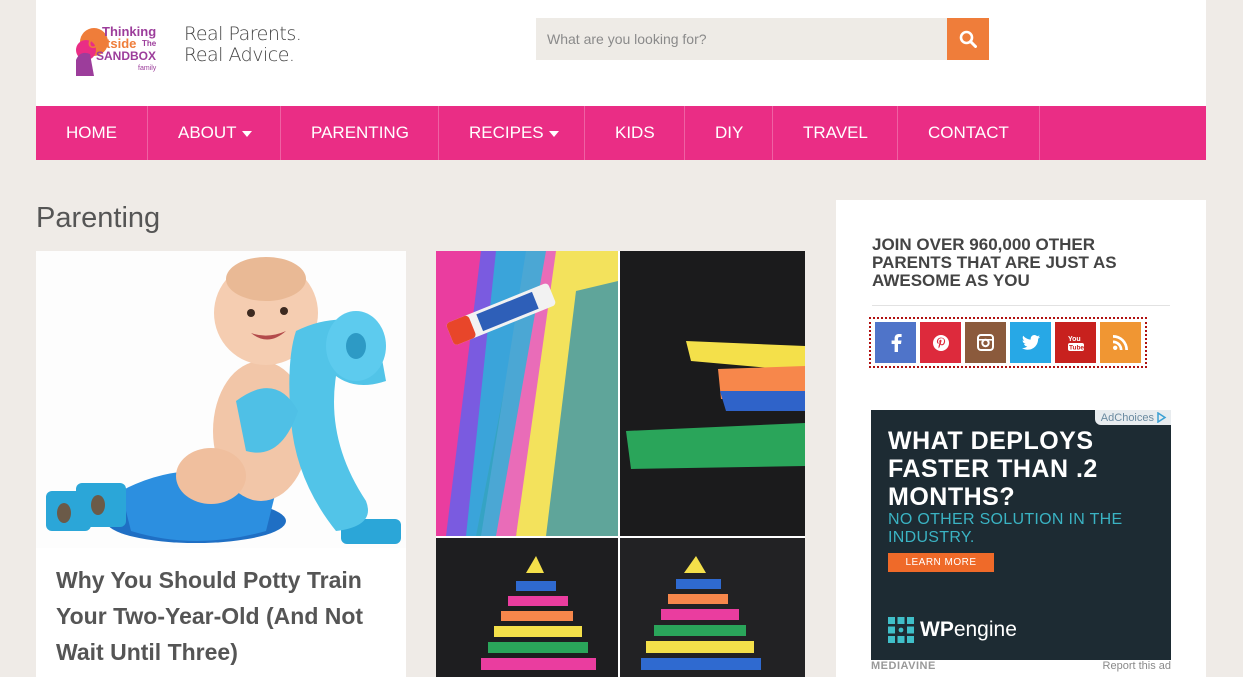 Image resolution: width=1243 pixels, height=677 pixels. What do you see at coordinates (98, 218) in the screenshot?
I see `page-title: Parenting` at bounding box center [98, 218].